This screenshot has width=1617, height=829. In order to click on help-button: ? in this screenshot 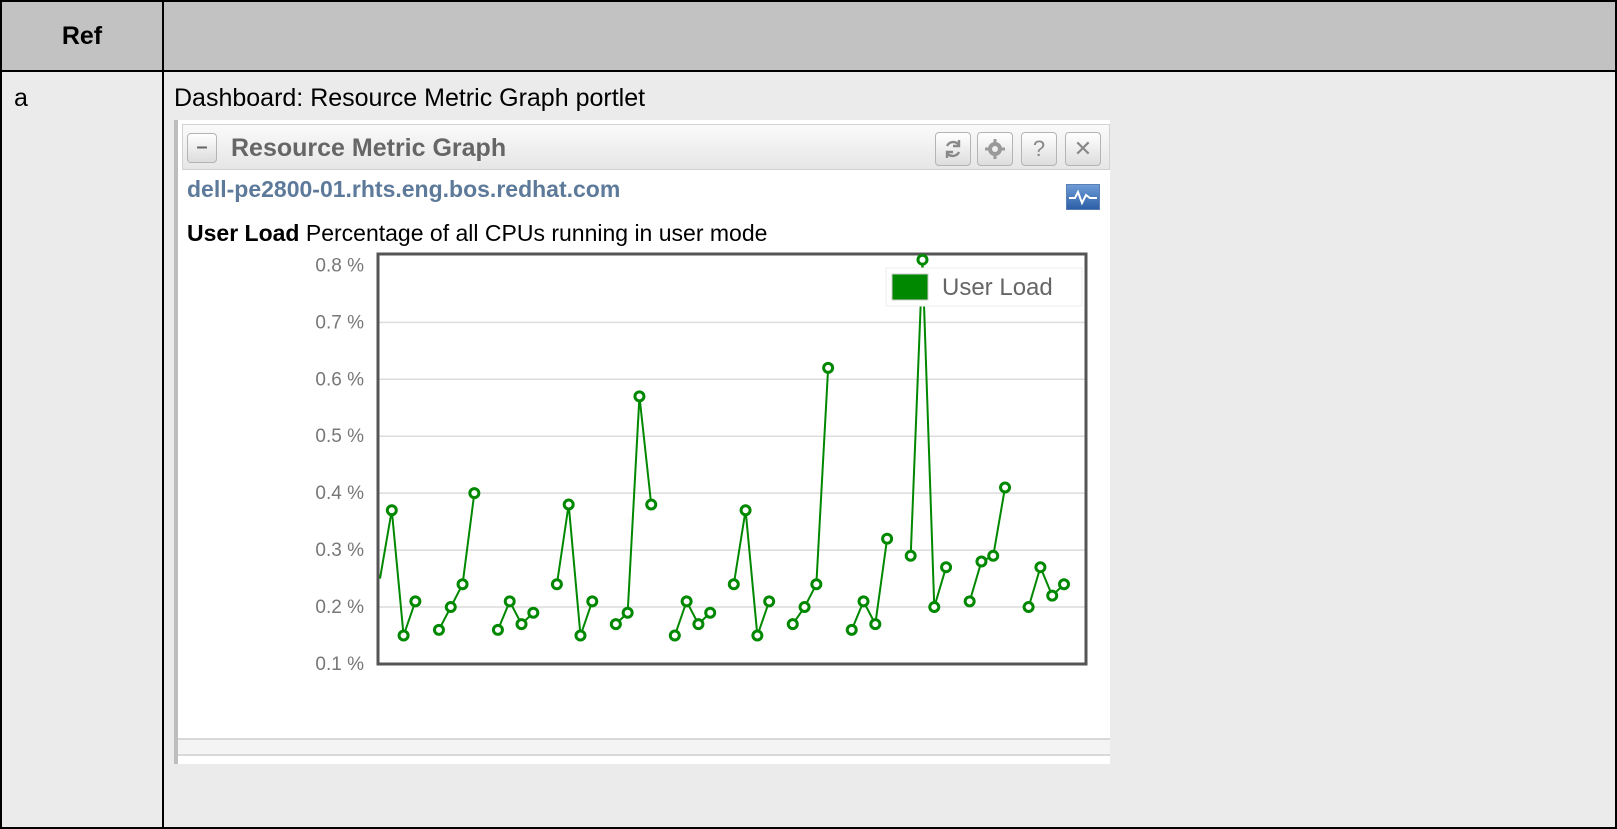, I will do `click(1039, 149)`.